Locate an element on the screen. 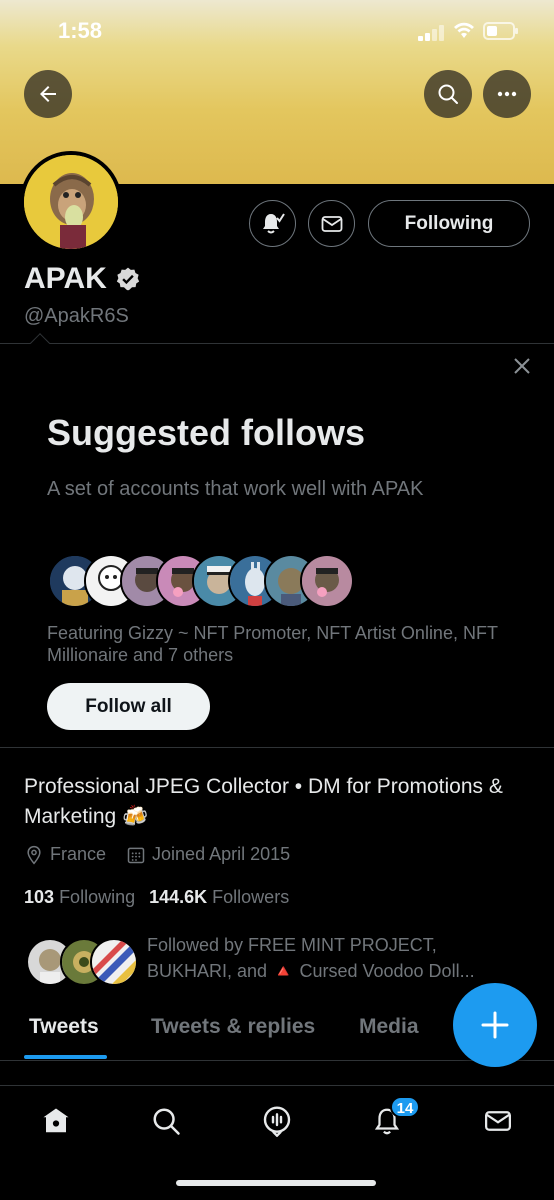  battery-icon is located at coordinates (500, 31).